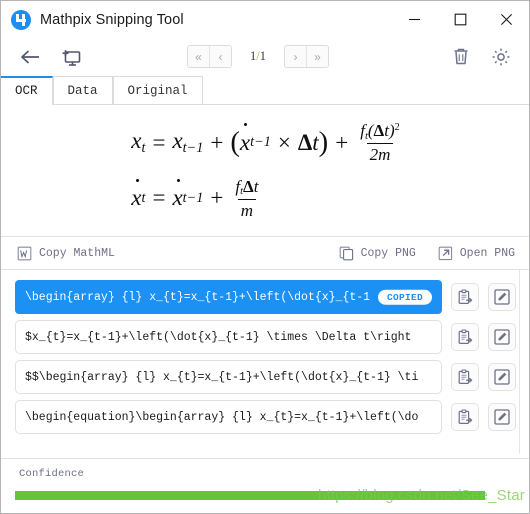 The width and height of the screenshot is (530, 514). Describe the element at coordinates (265, 90) in the screenshot. I see `tab-bar: OCR Data Original` at that location.